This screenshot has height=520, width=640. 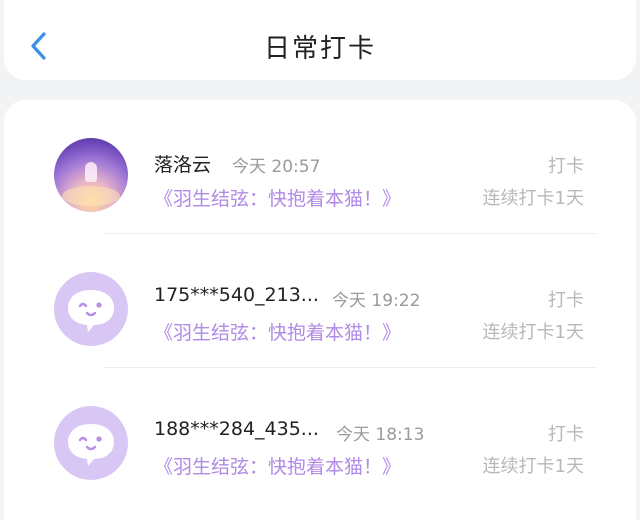 What do you see at coordinates (276, 167) in the screenshot?
I see `checkin-time: 今天 20:57` at bounding box center [276, 167].